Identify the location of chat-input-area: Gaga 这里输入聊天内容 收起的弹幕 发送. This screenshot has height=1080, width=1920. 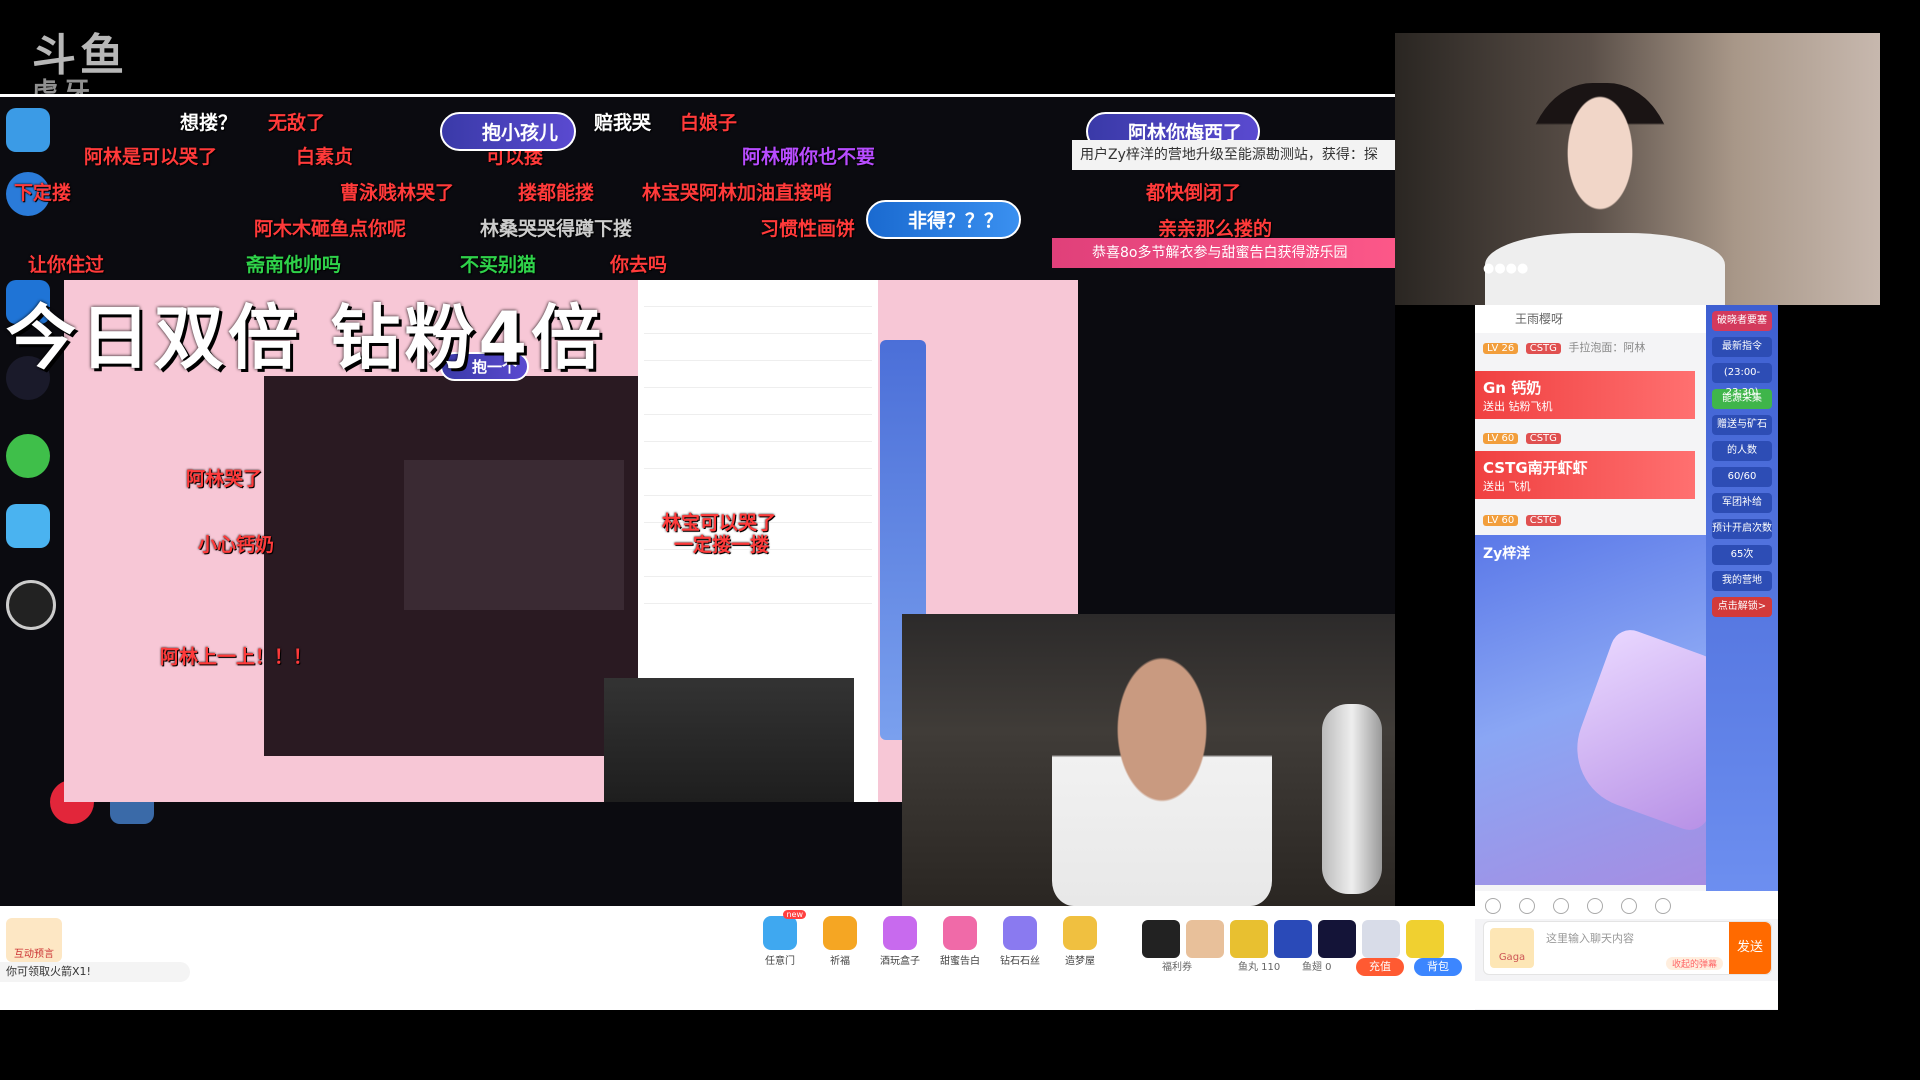
(1627, 948).